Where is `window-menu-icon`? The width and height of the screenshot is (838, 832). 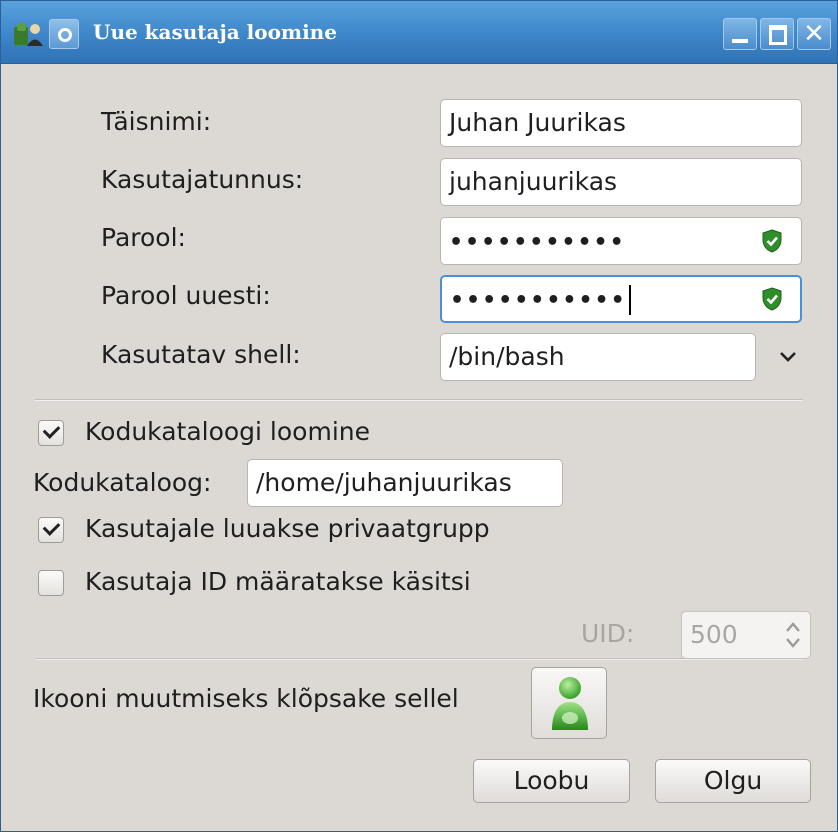 window-menu-icon is located at coordinates (64, 34).